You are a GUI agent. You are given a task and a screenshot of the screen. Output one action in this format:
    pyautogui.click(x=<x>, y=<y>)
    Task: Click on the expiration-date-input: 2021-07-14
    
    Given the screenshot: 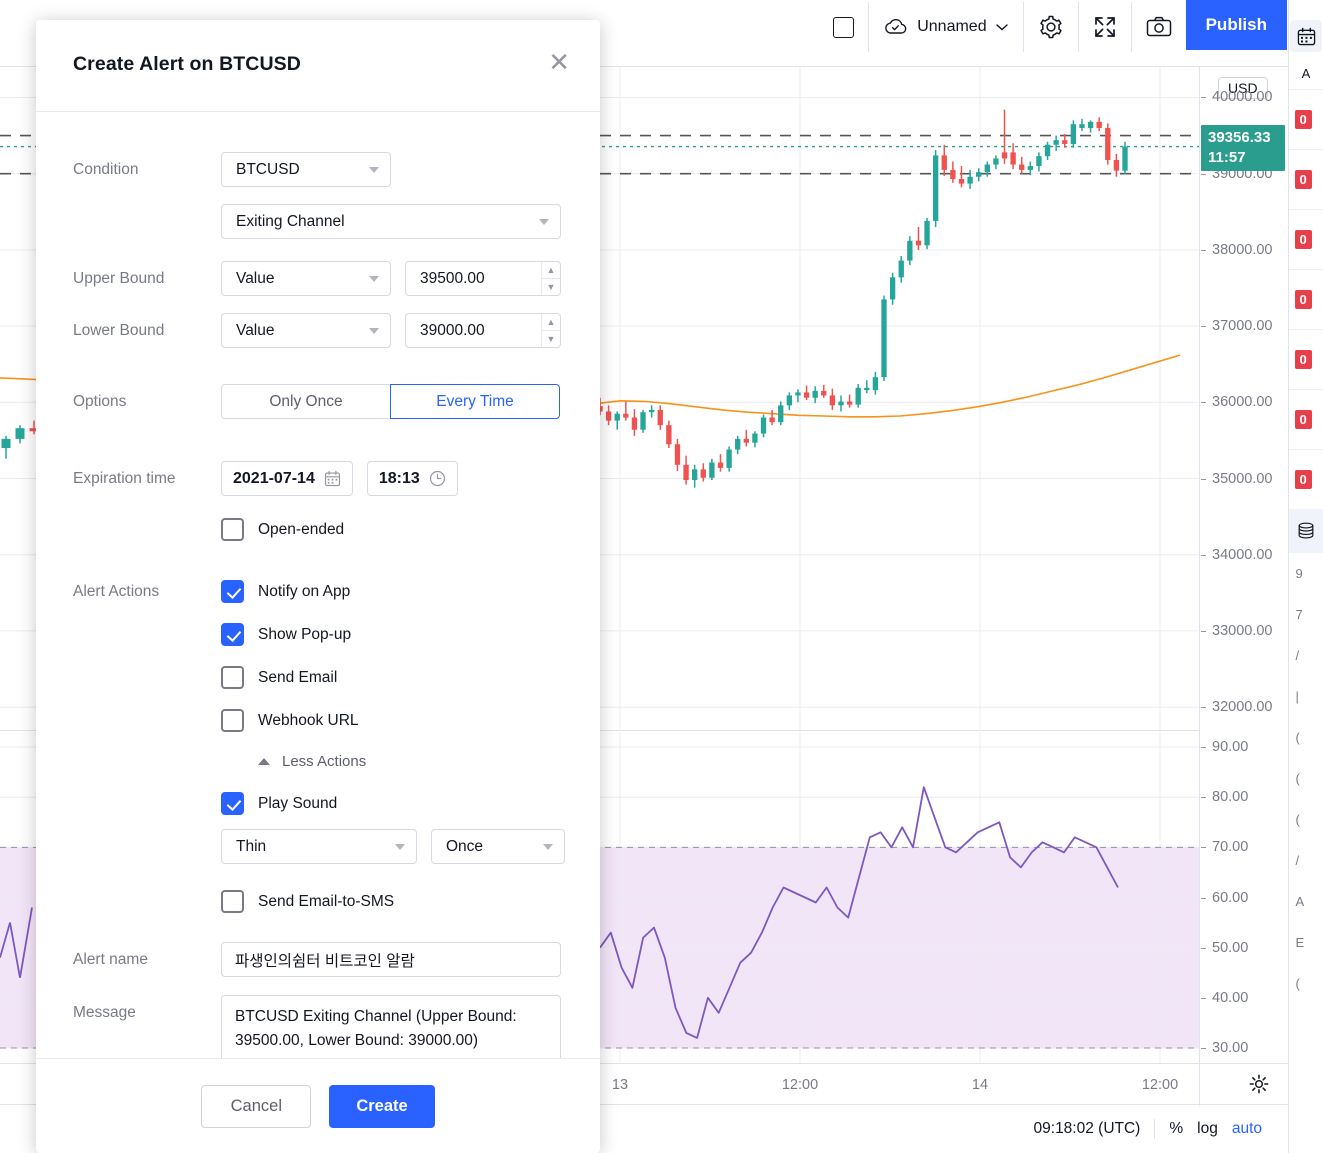 What is the action you would take?
    pyautogui.click(x=287, y=478)
    